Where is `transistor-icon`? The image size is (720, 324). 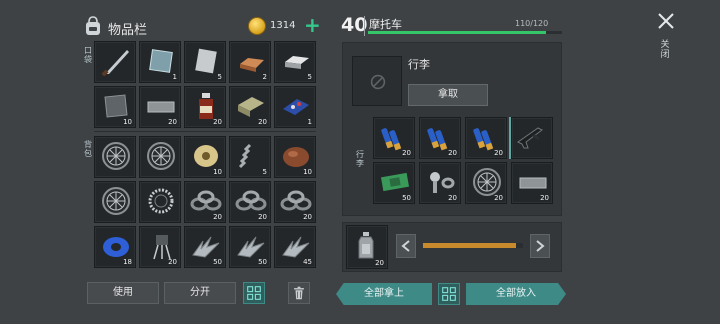 transistor-icon is located at coordinates (162, 247).